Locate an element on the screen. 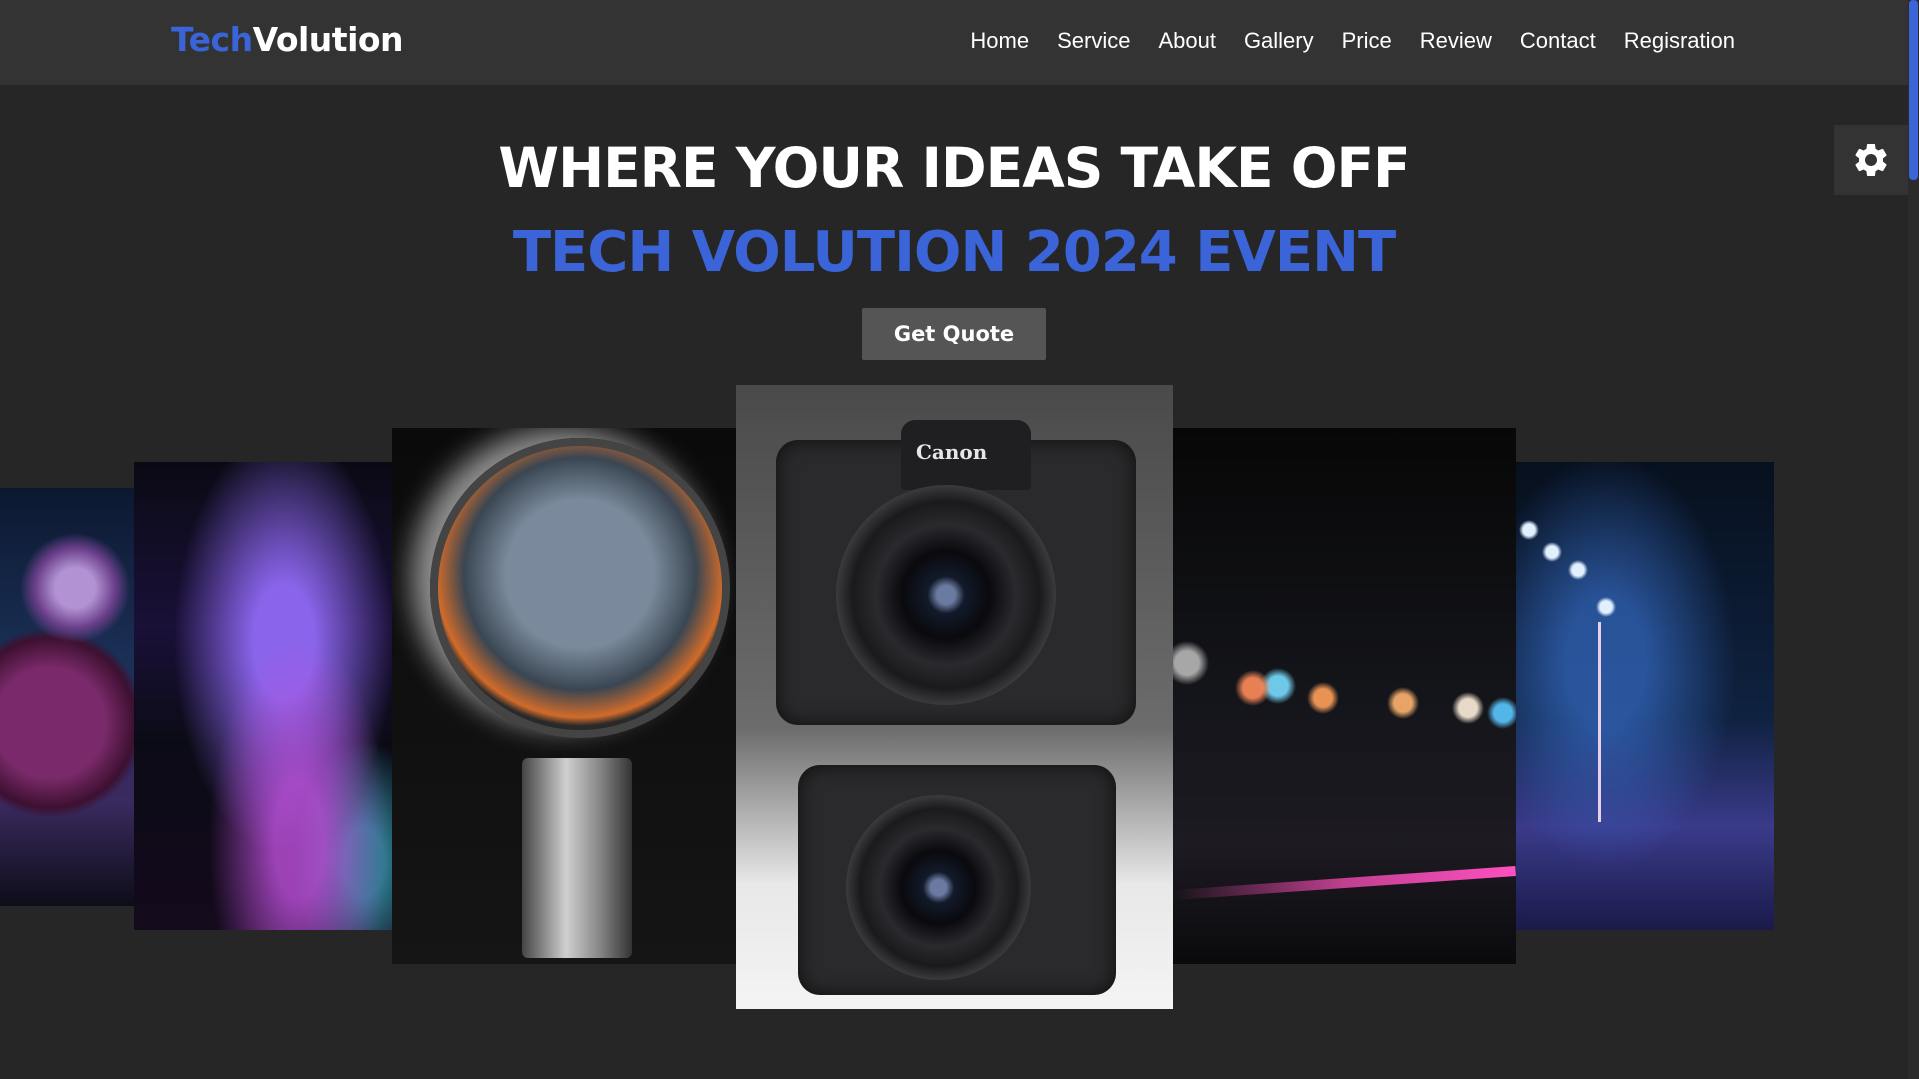  slide-concert-stage is located at coordinates (263, 696).